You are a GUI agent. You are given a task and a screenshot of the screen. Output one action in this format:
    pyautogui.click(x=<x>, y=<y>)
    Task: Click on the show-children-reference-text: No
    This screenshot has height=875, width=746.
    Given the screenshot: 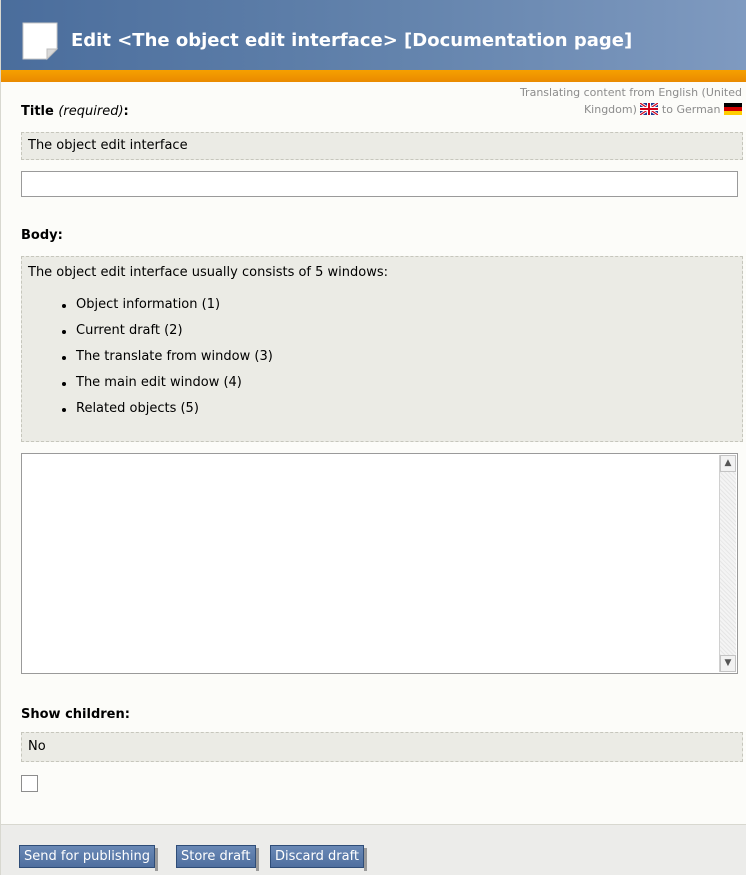 What is the action you would take?
    pyautogui.click(x=37, y=746)
    